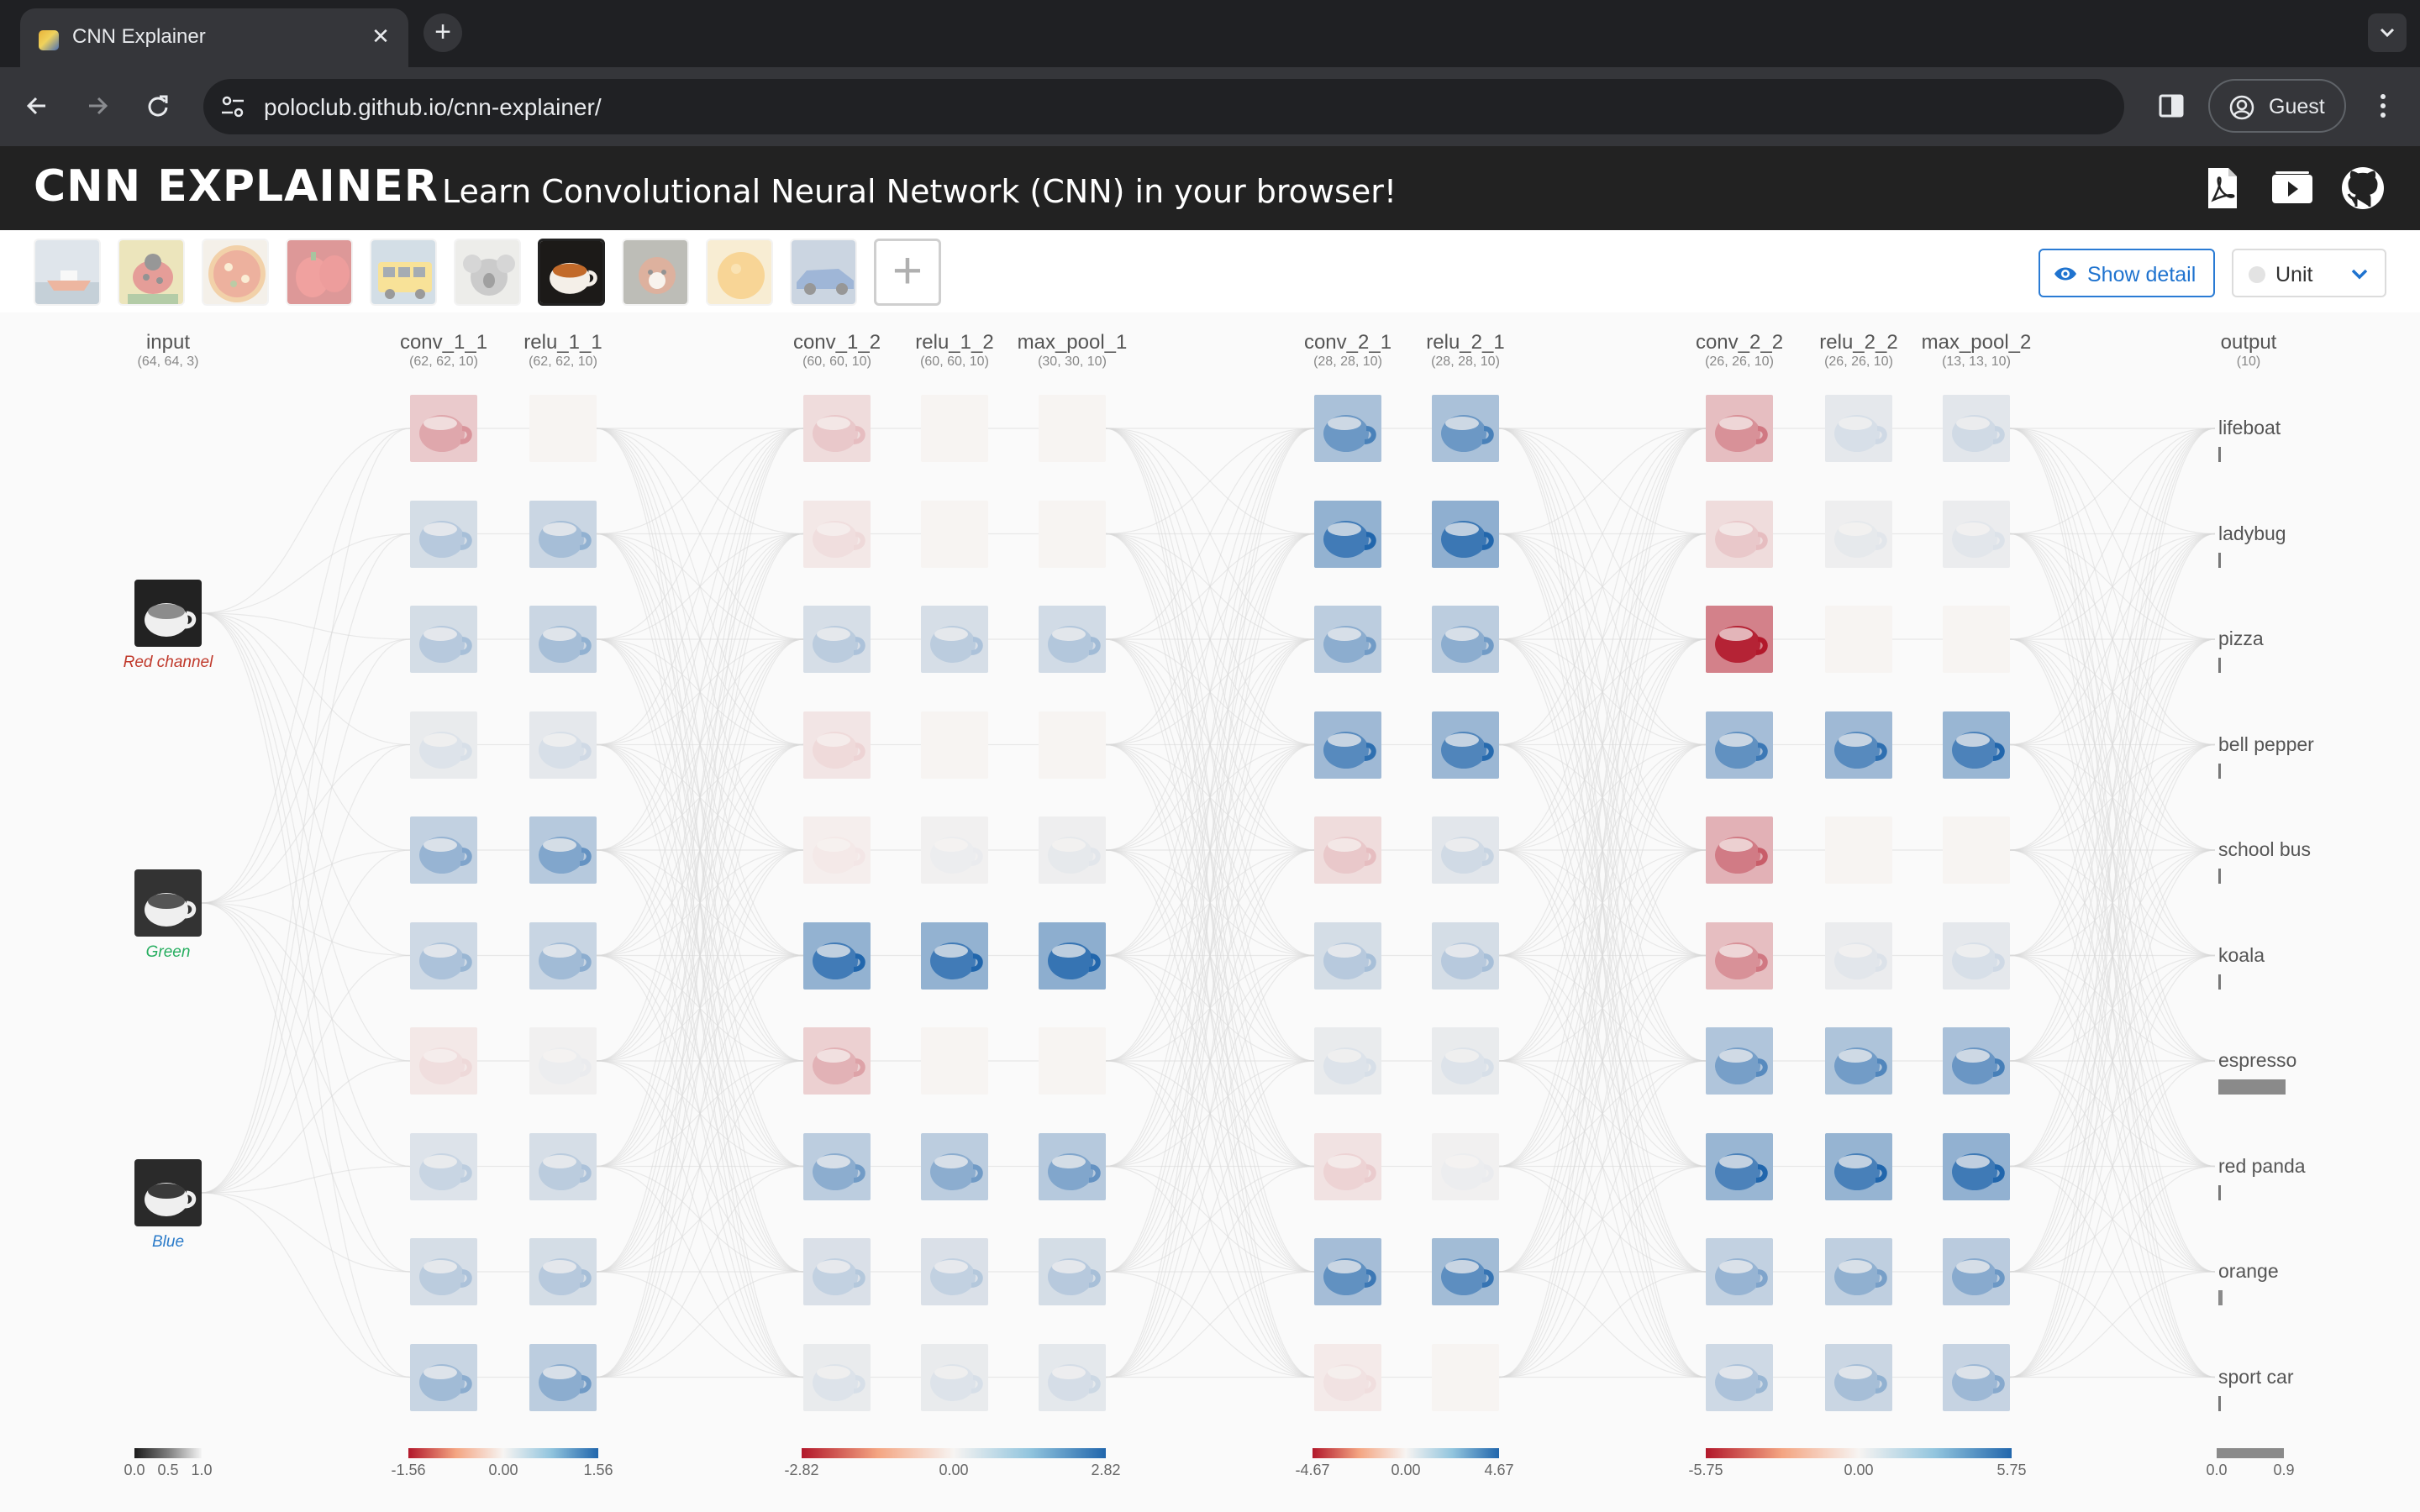 This screenshot has height=1512, width=2420. I want to click on unit-select: Unit, so click(2309, 273).